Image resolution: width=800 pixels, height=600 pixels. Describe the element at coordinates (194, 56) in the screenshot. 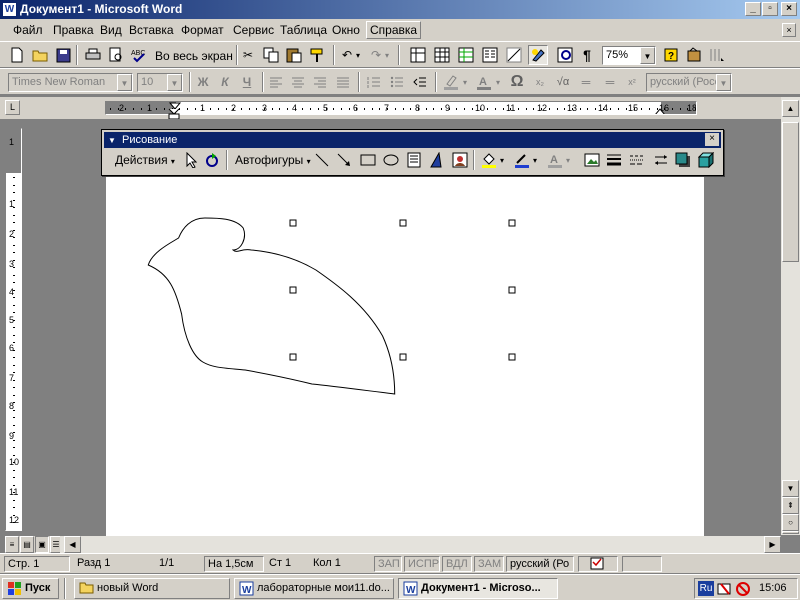

I see `full-screen-button: Во весь экран` at that location.